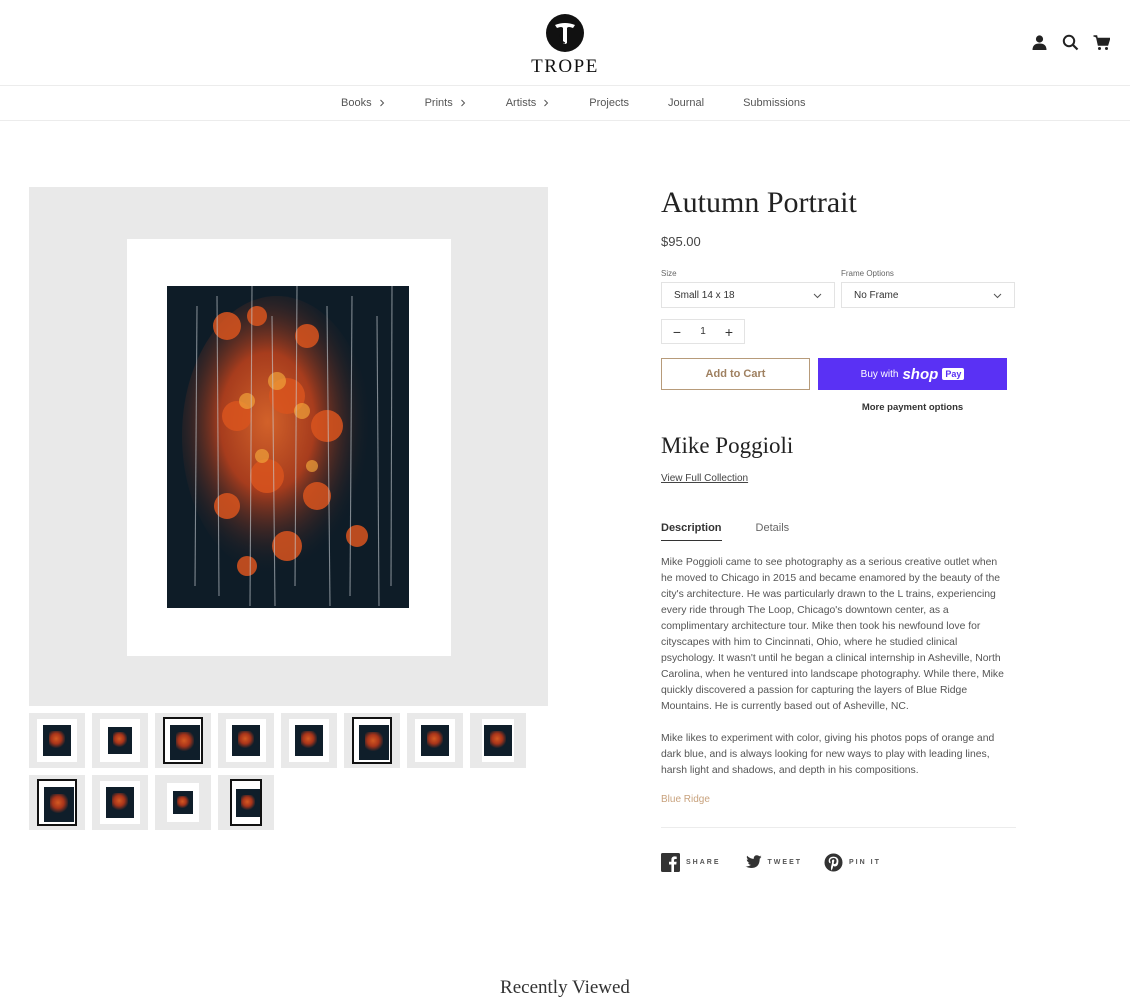 The height and width of the screenshot is (1000, 1130). What do you see at coordinates (565, 33) in the screenshot?
I see `logo-mark-icon` at bounding box center [565, 33].